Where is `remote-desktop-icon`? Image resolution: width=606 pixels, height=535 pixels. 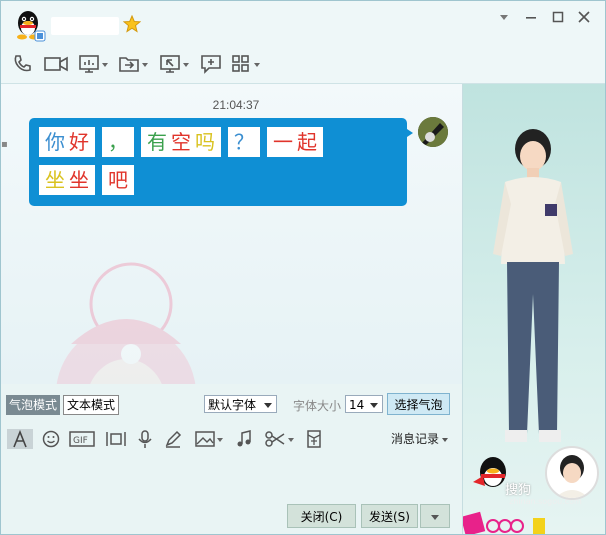 remote-desktop-icon is located at coordinates (175, 64).